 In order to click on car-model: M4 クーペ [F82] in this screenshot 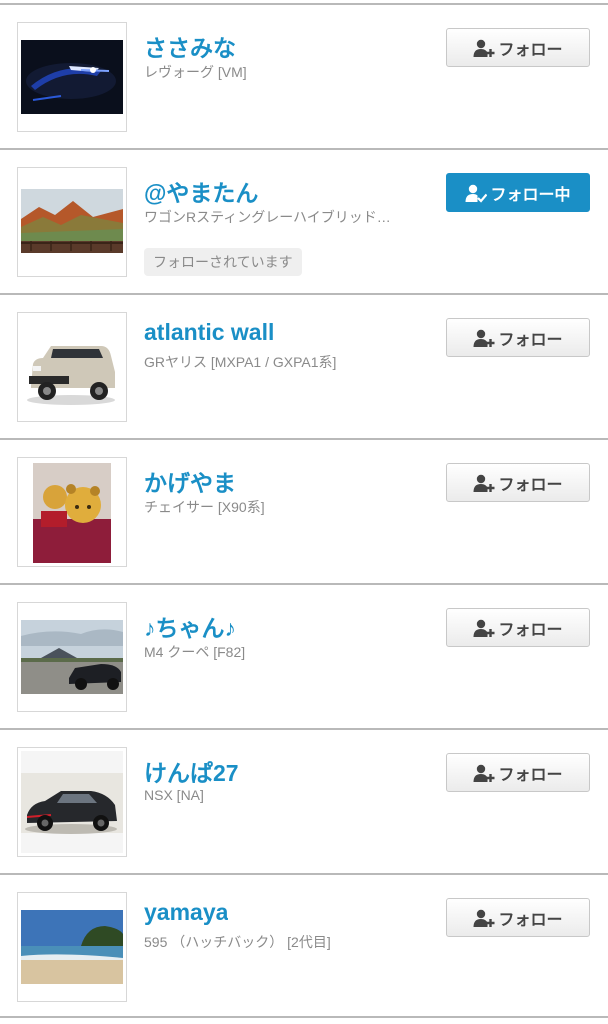, I will do `click(194, 652)`.